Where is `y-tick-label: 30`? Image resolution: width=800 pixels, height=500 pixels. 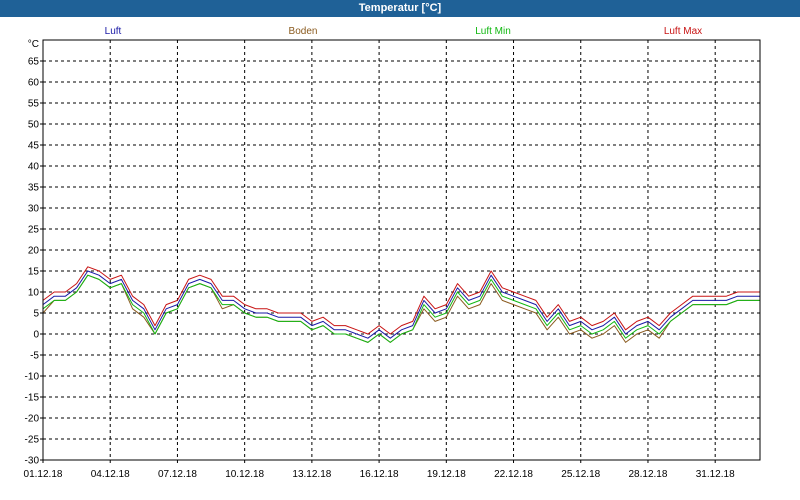
y-tick-label: 30 is located at coordinates (34, 209).